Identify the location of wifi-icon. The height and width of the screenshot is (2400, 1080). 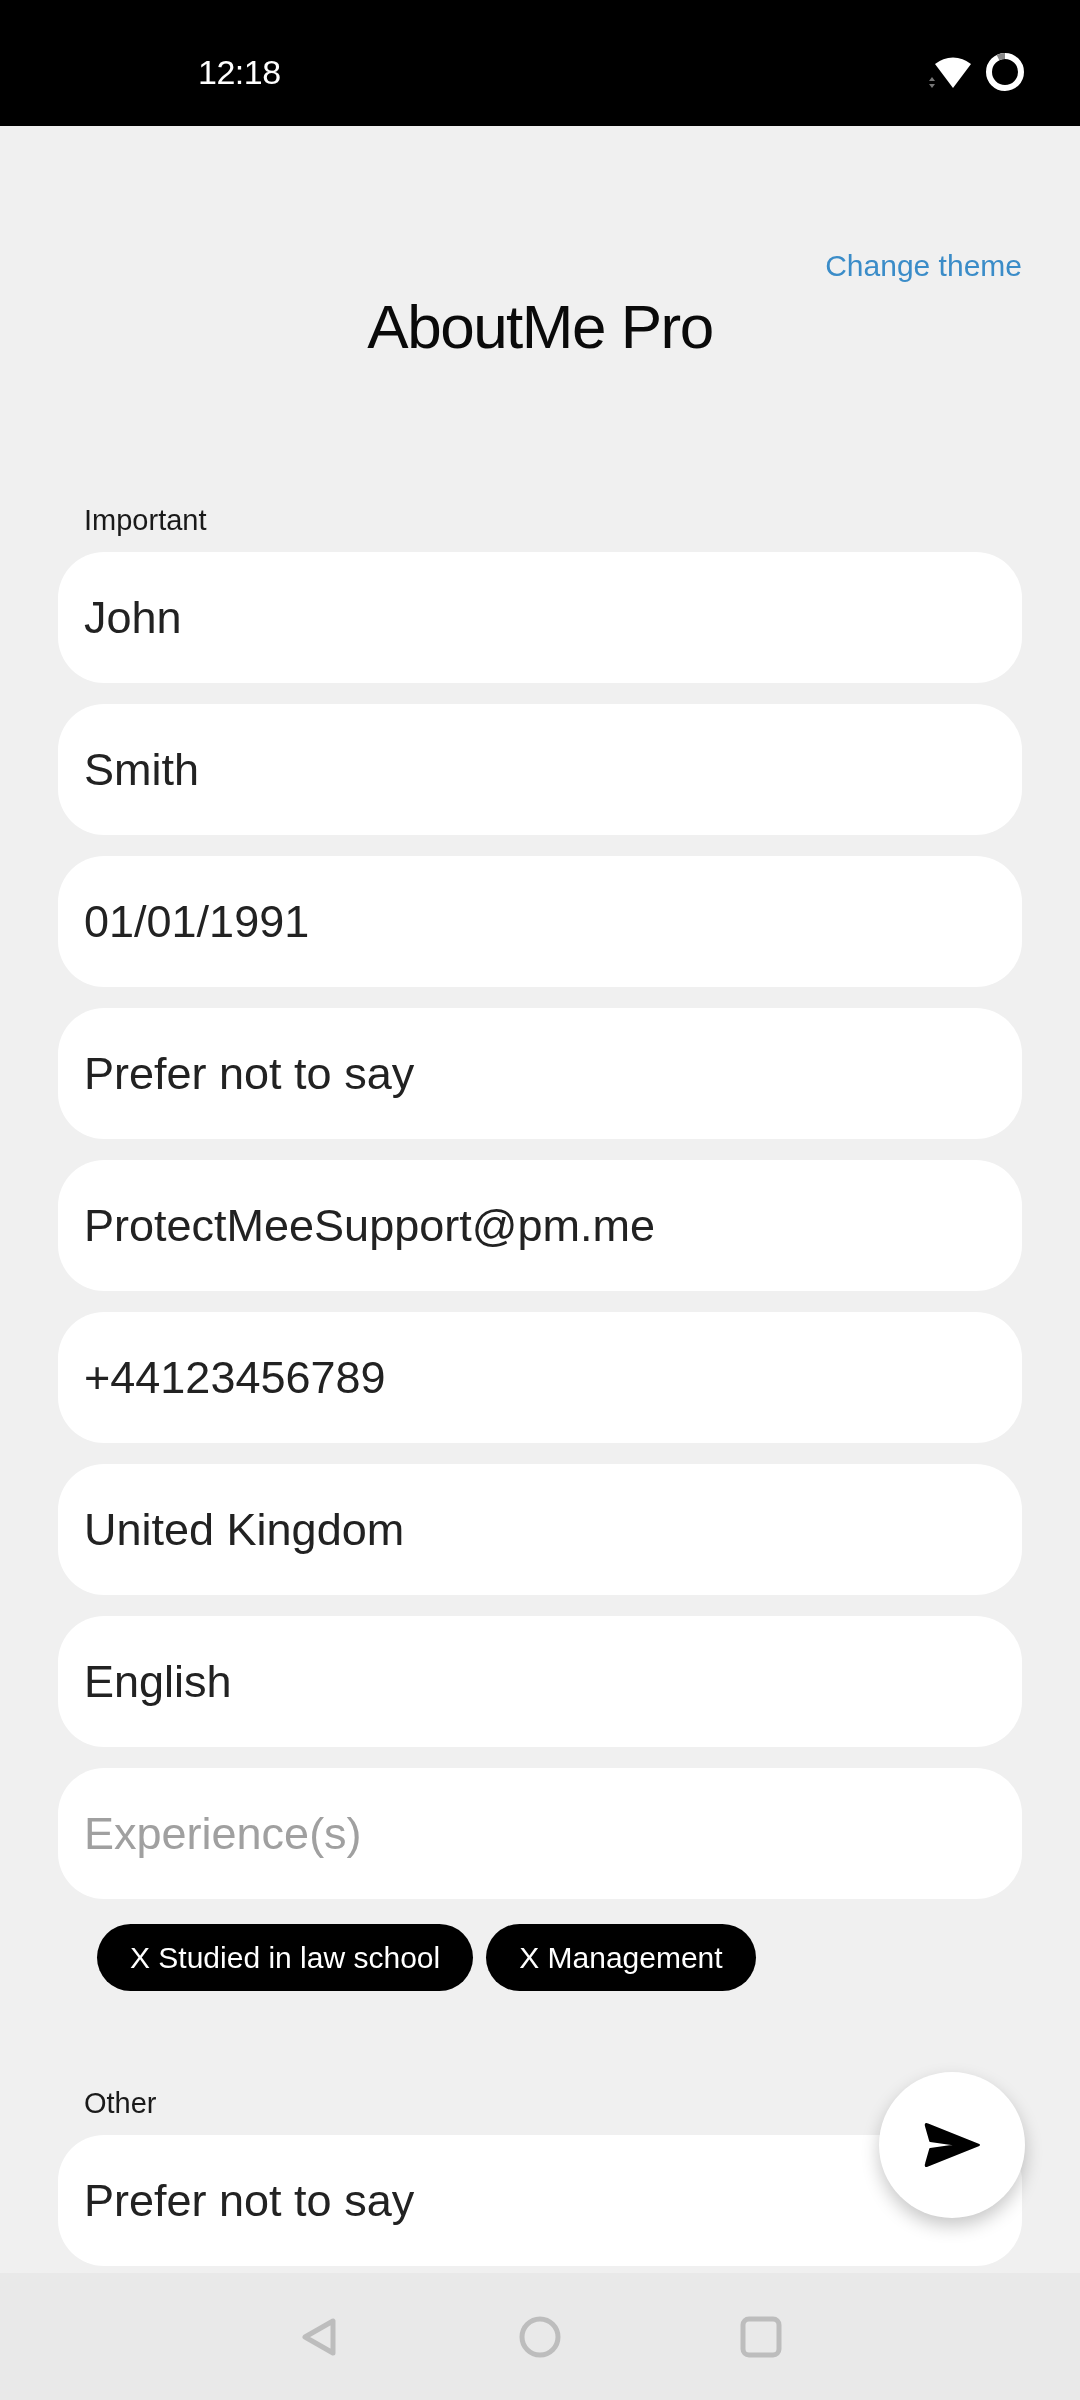
(949, 72).